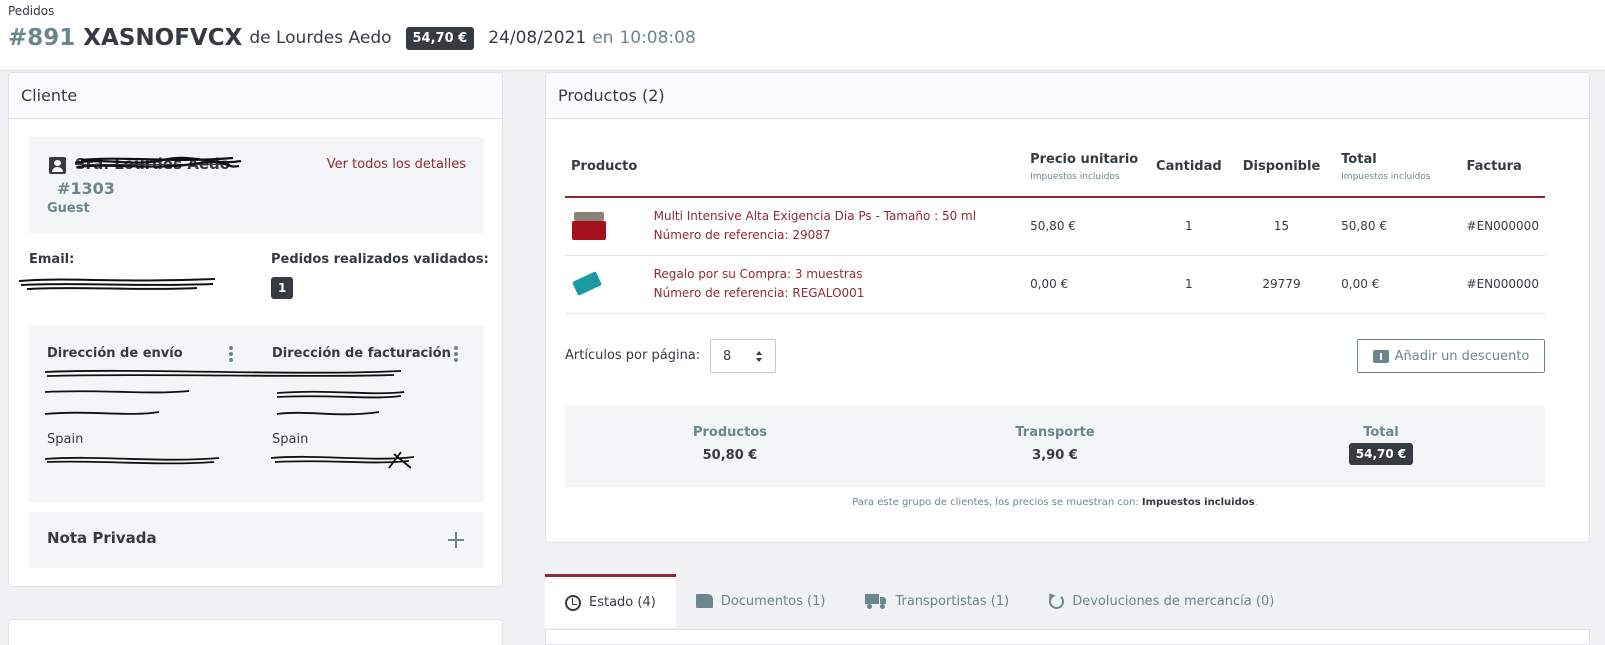 The width and height of the screenshot is (1605, 645). I want to click on items-per-page-select: 8, so click(743, 356).